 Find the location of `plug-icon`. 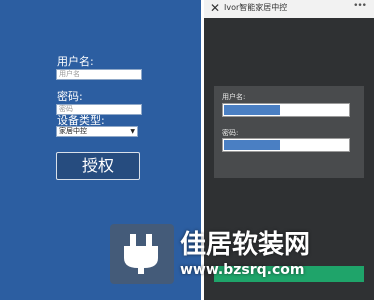

plug-icon is located at coordinates (141, 254).